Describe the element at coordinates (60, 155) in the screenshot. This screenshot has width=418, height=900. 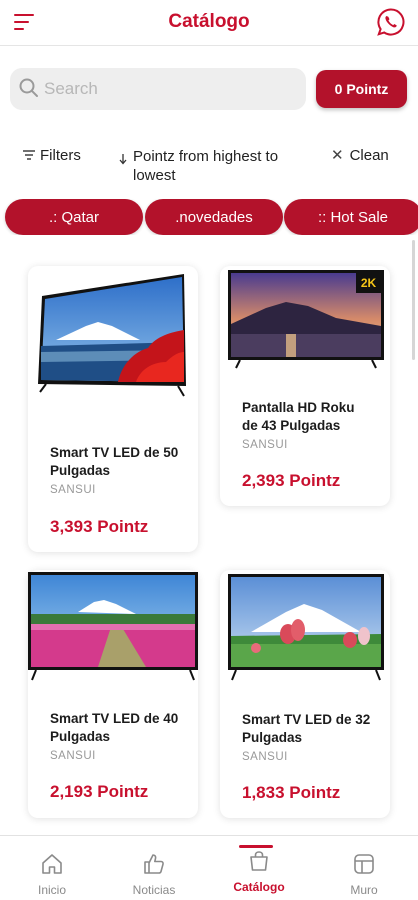
I see `filters-label: Filters` at that location.